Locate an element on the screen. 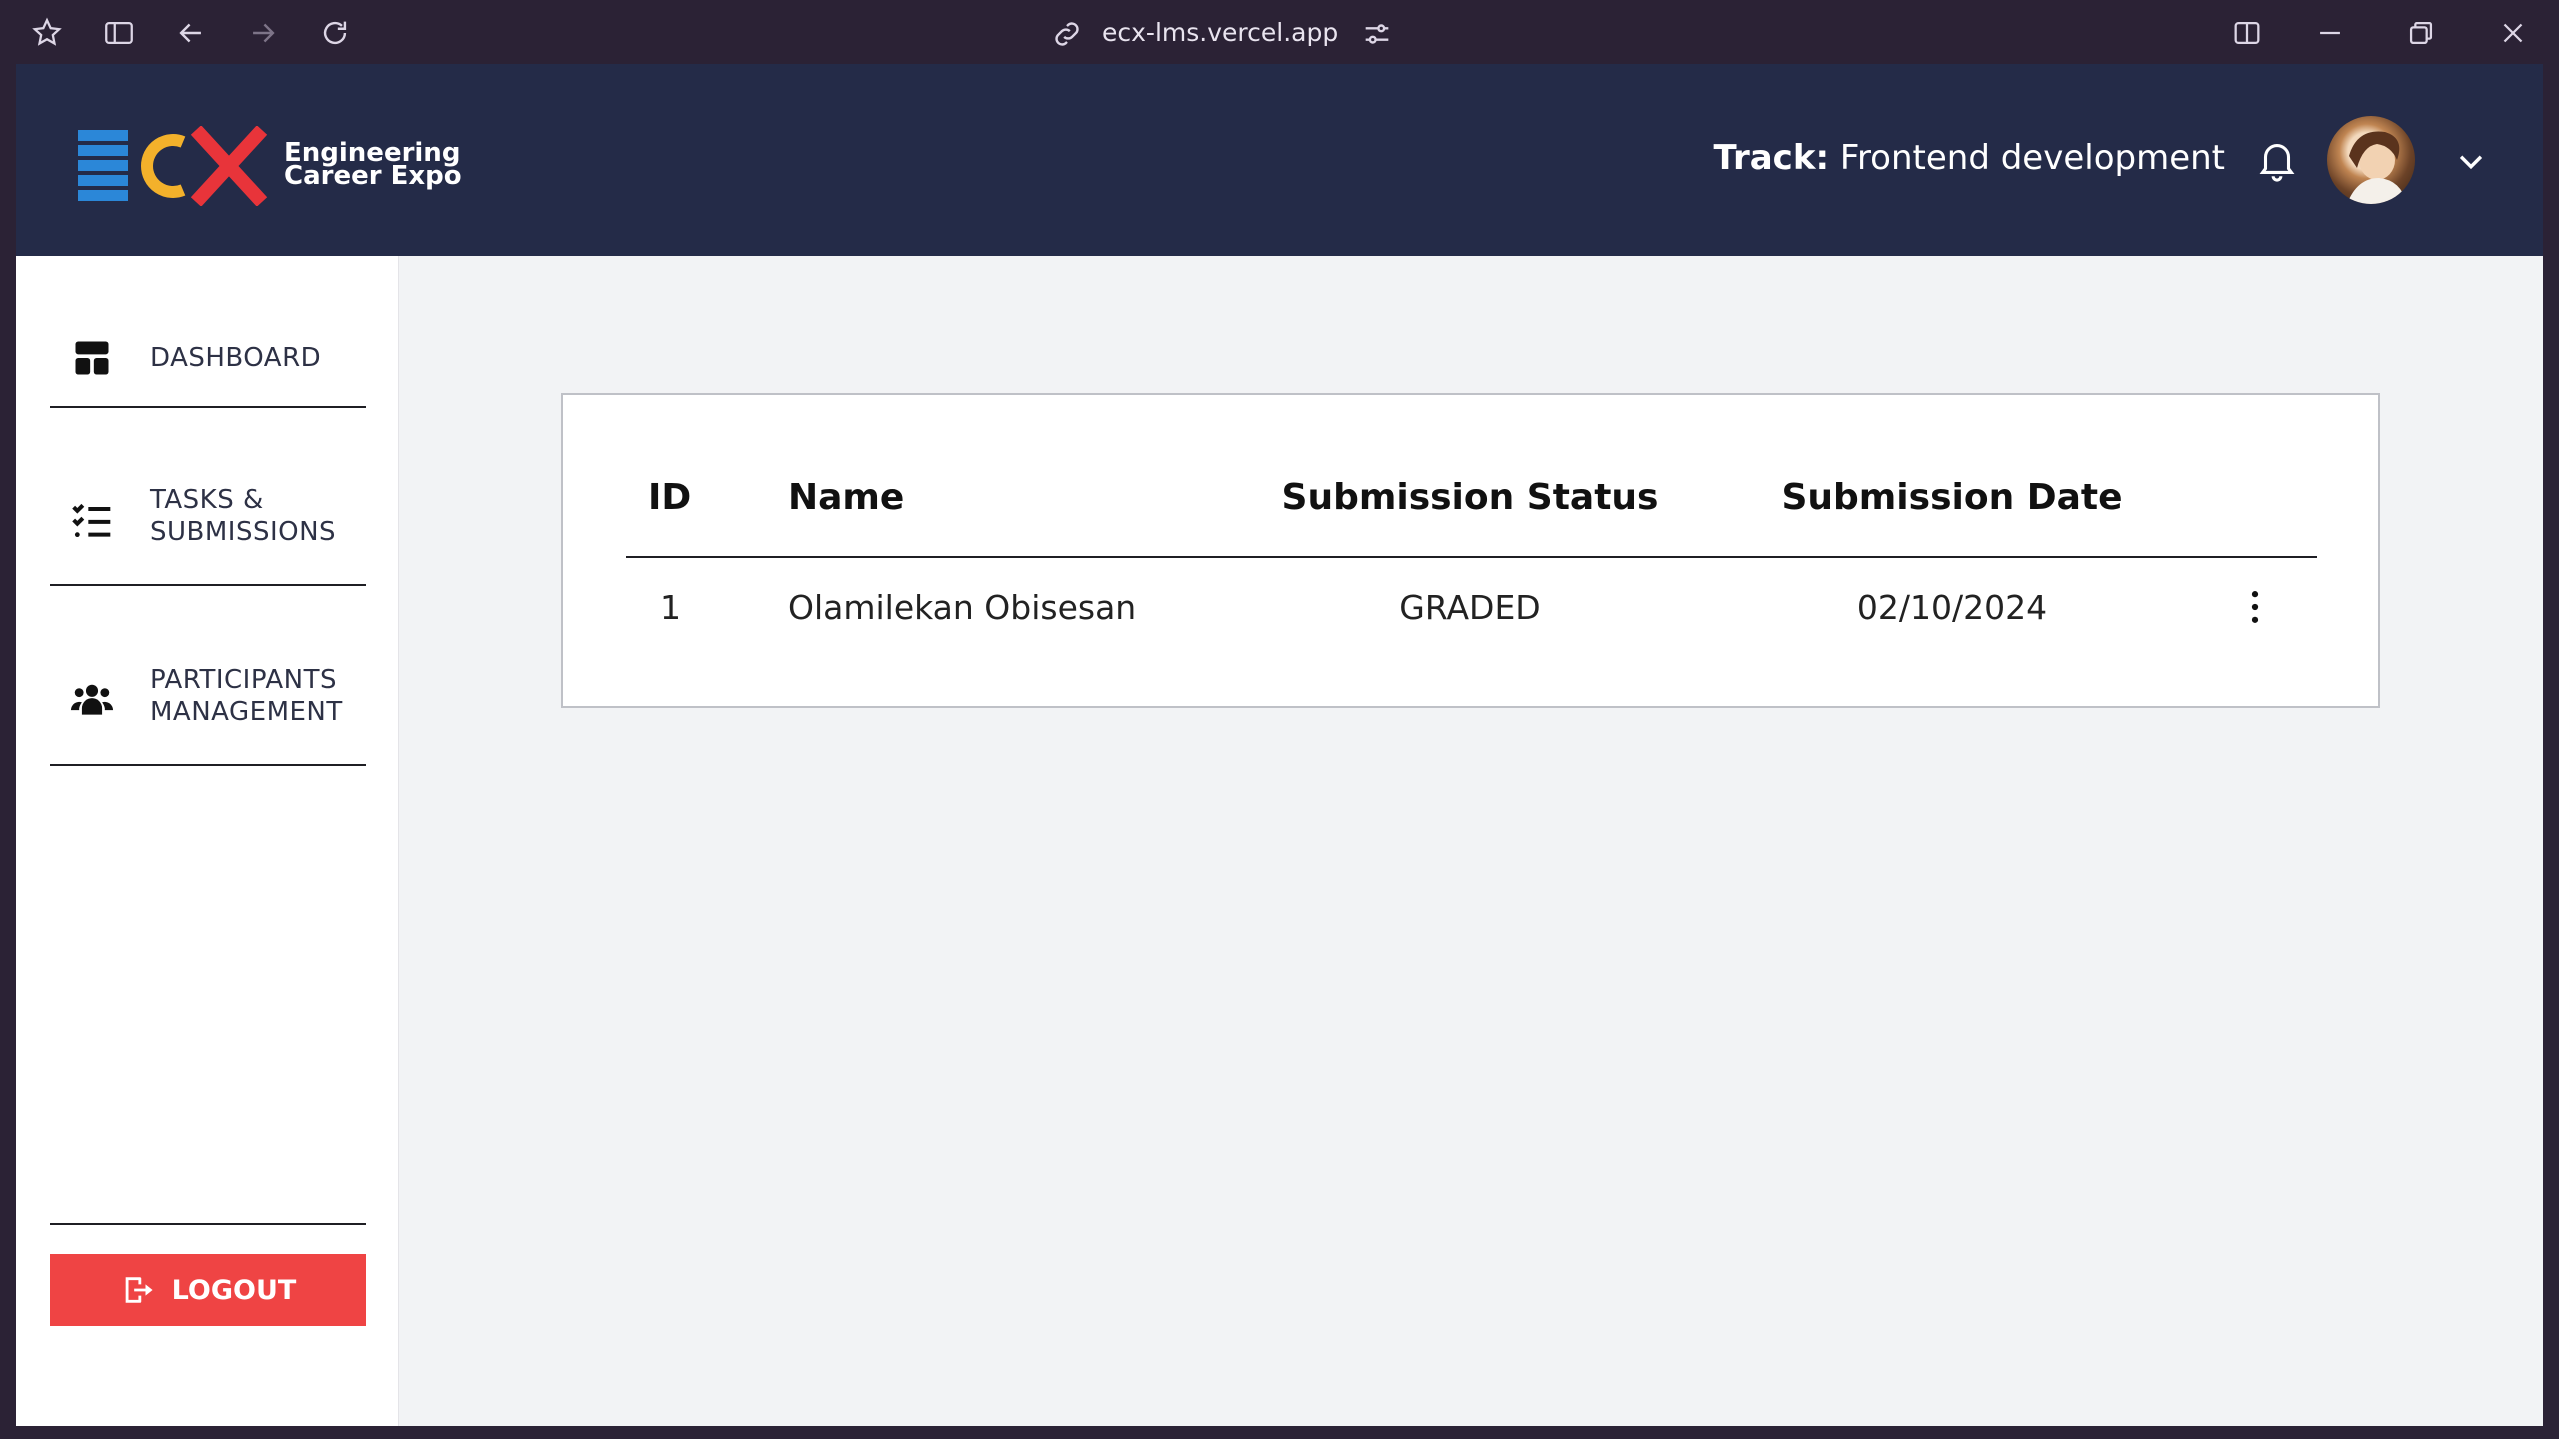  users-group-icon is located at coordinates (92, 700).